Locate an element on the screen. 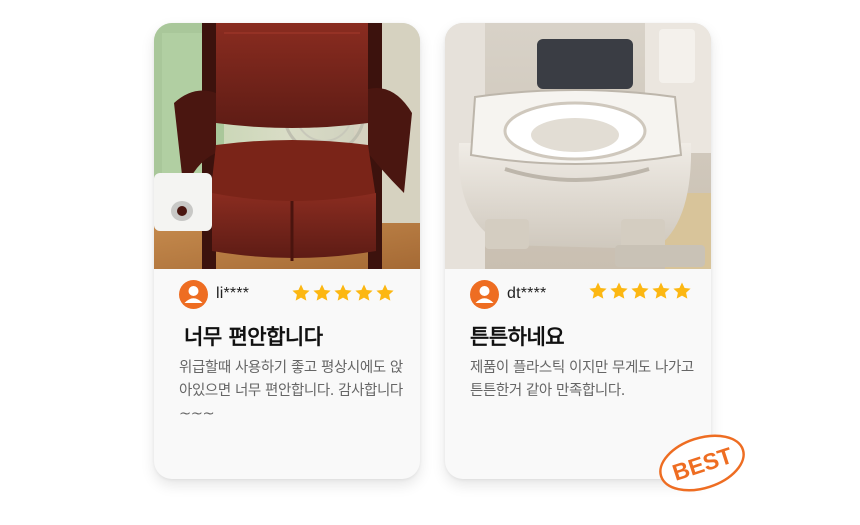  best-badge: BEST is located at coordinates (702, 463).